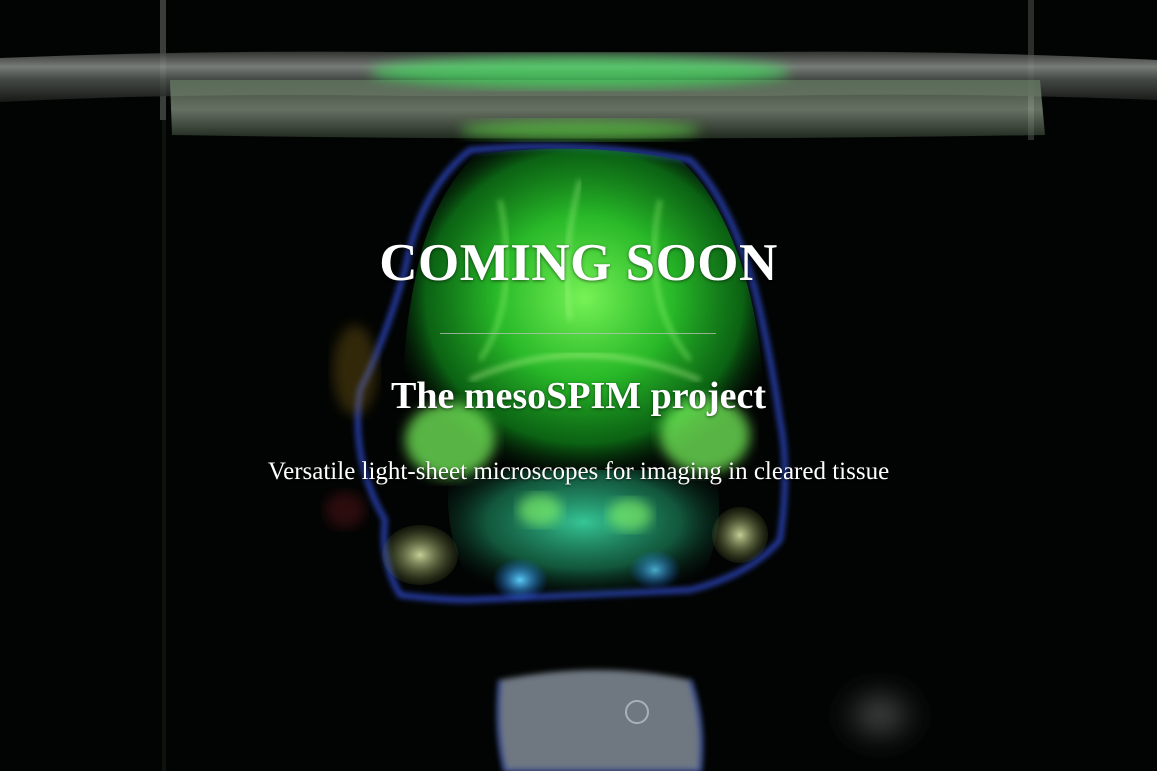  What do you see at coordinates (578, 333) in the screenshot?
I see `heading-divider` at bounding box center [578, 333].